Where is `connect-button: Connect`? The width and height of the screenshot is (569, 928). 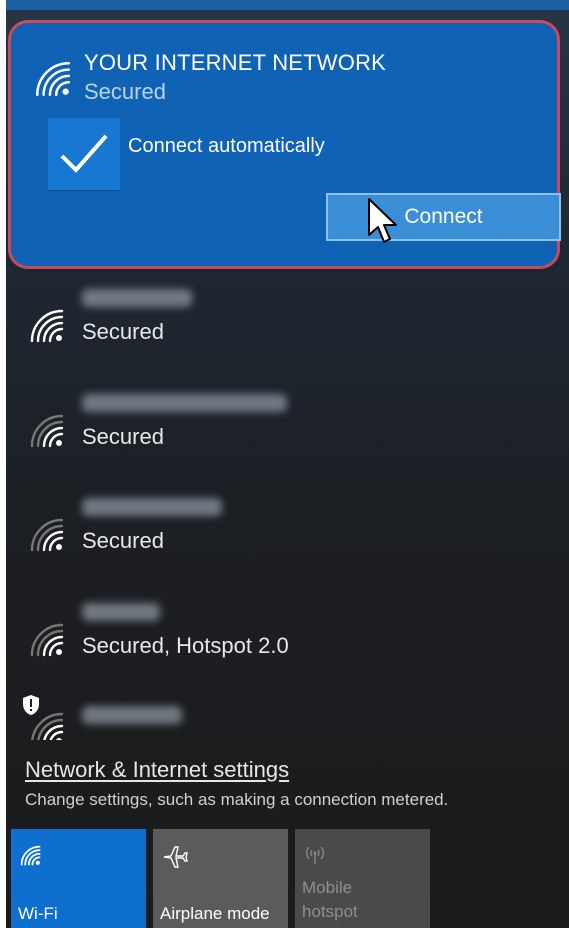 connect-button: Connect is located at coordinates (443, 217).